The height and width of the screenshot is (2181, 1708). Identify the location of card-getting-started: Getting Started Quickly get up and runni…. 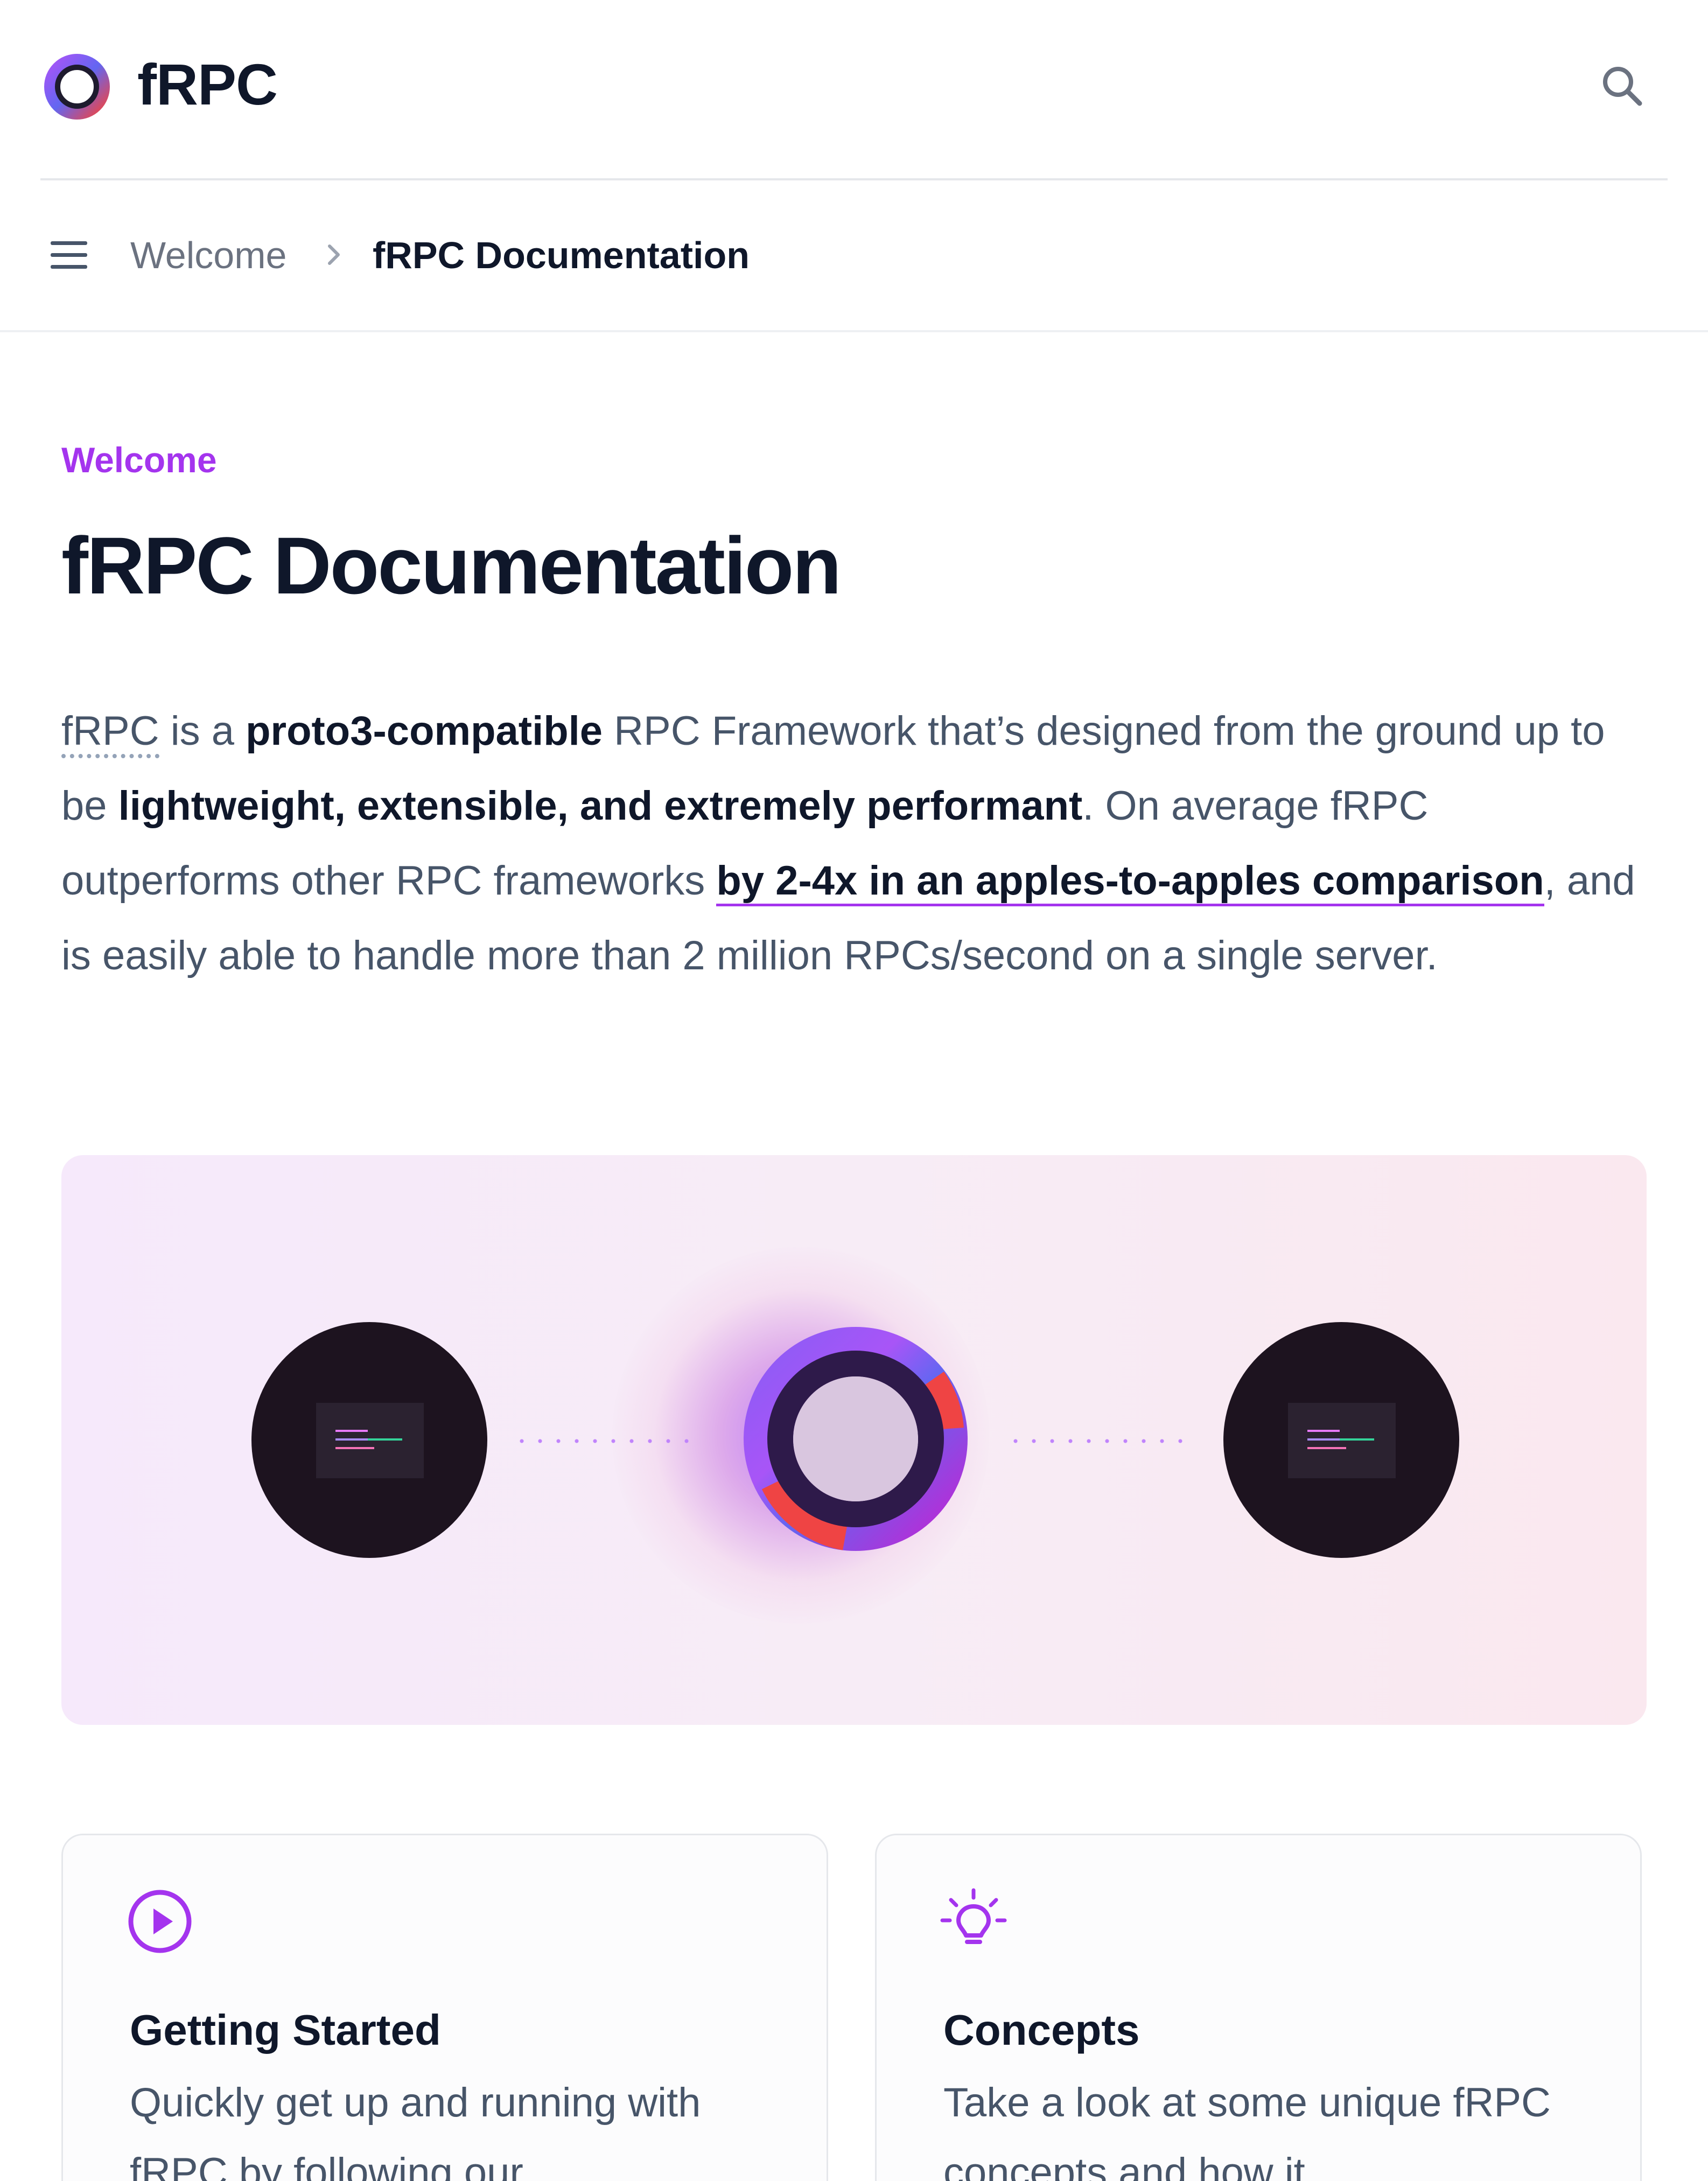
(444, 2007).